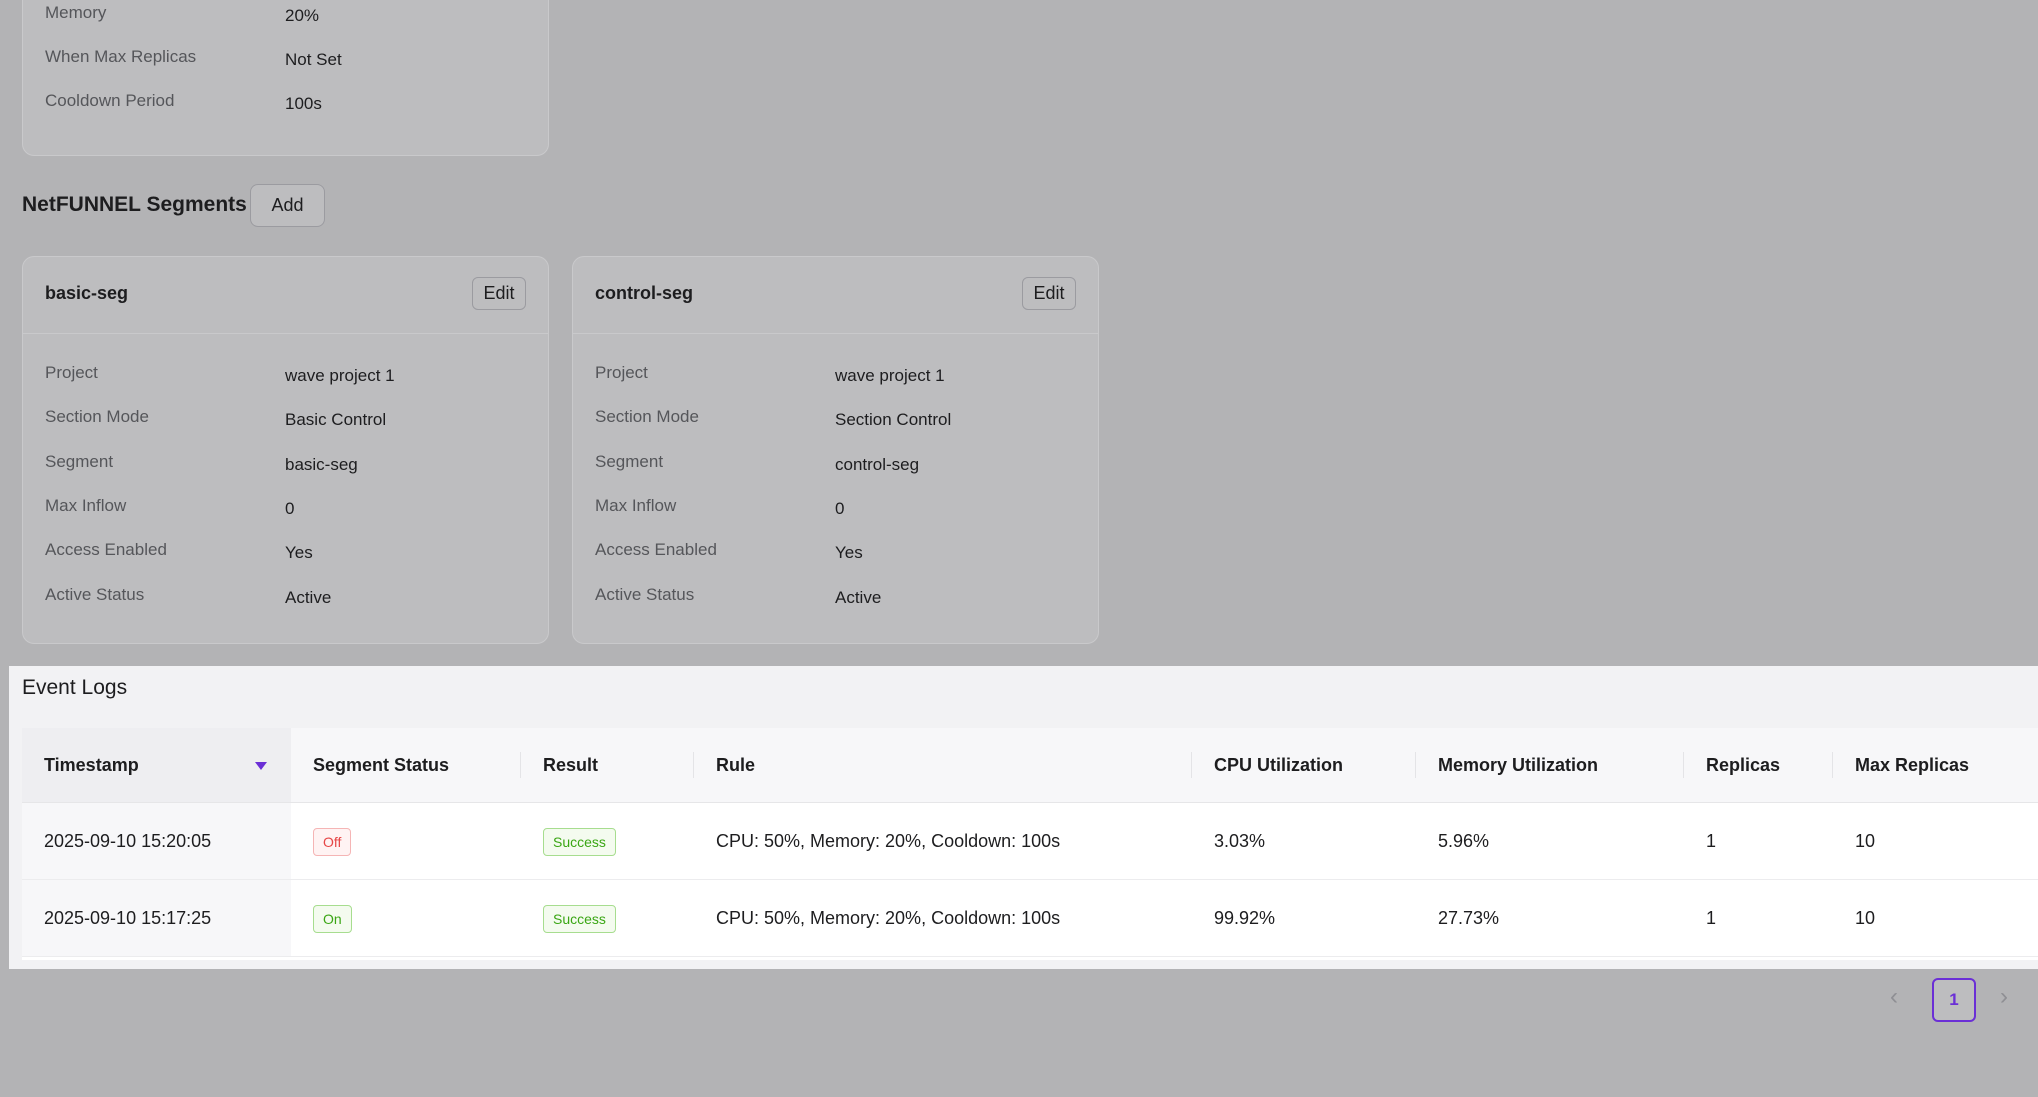  Describe the element at coordinates (1278, 765) in the screenshot. I see `column-header-label: CPU Utilization` at that location.